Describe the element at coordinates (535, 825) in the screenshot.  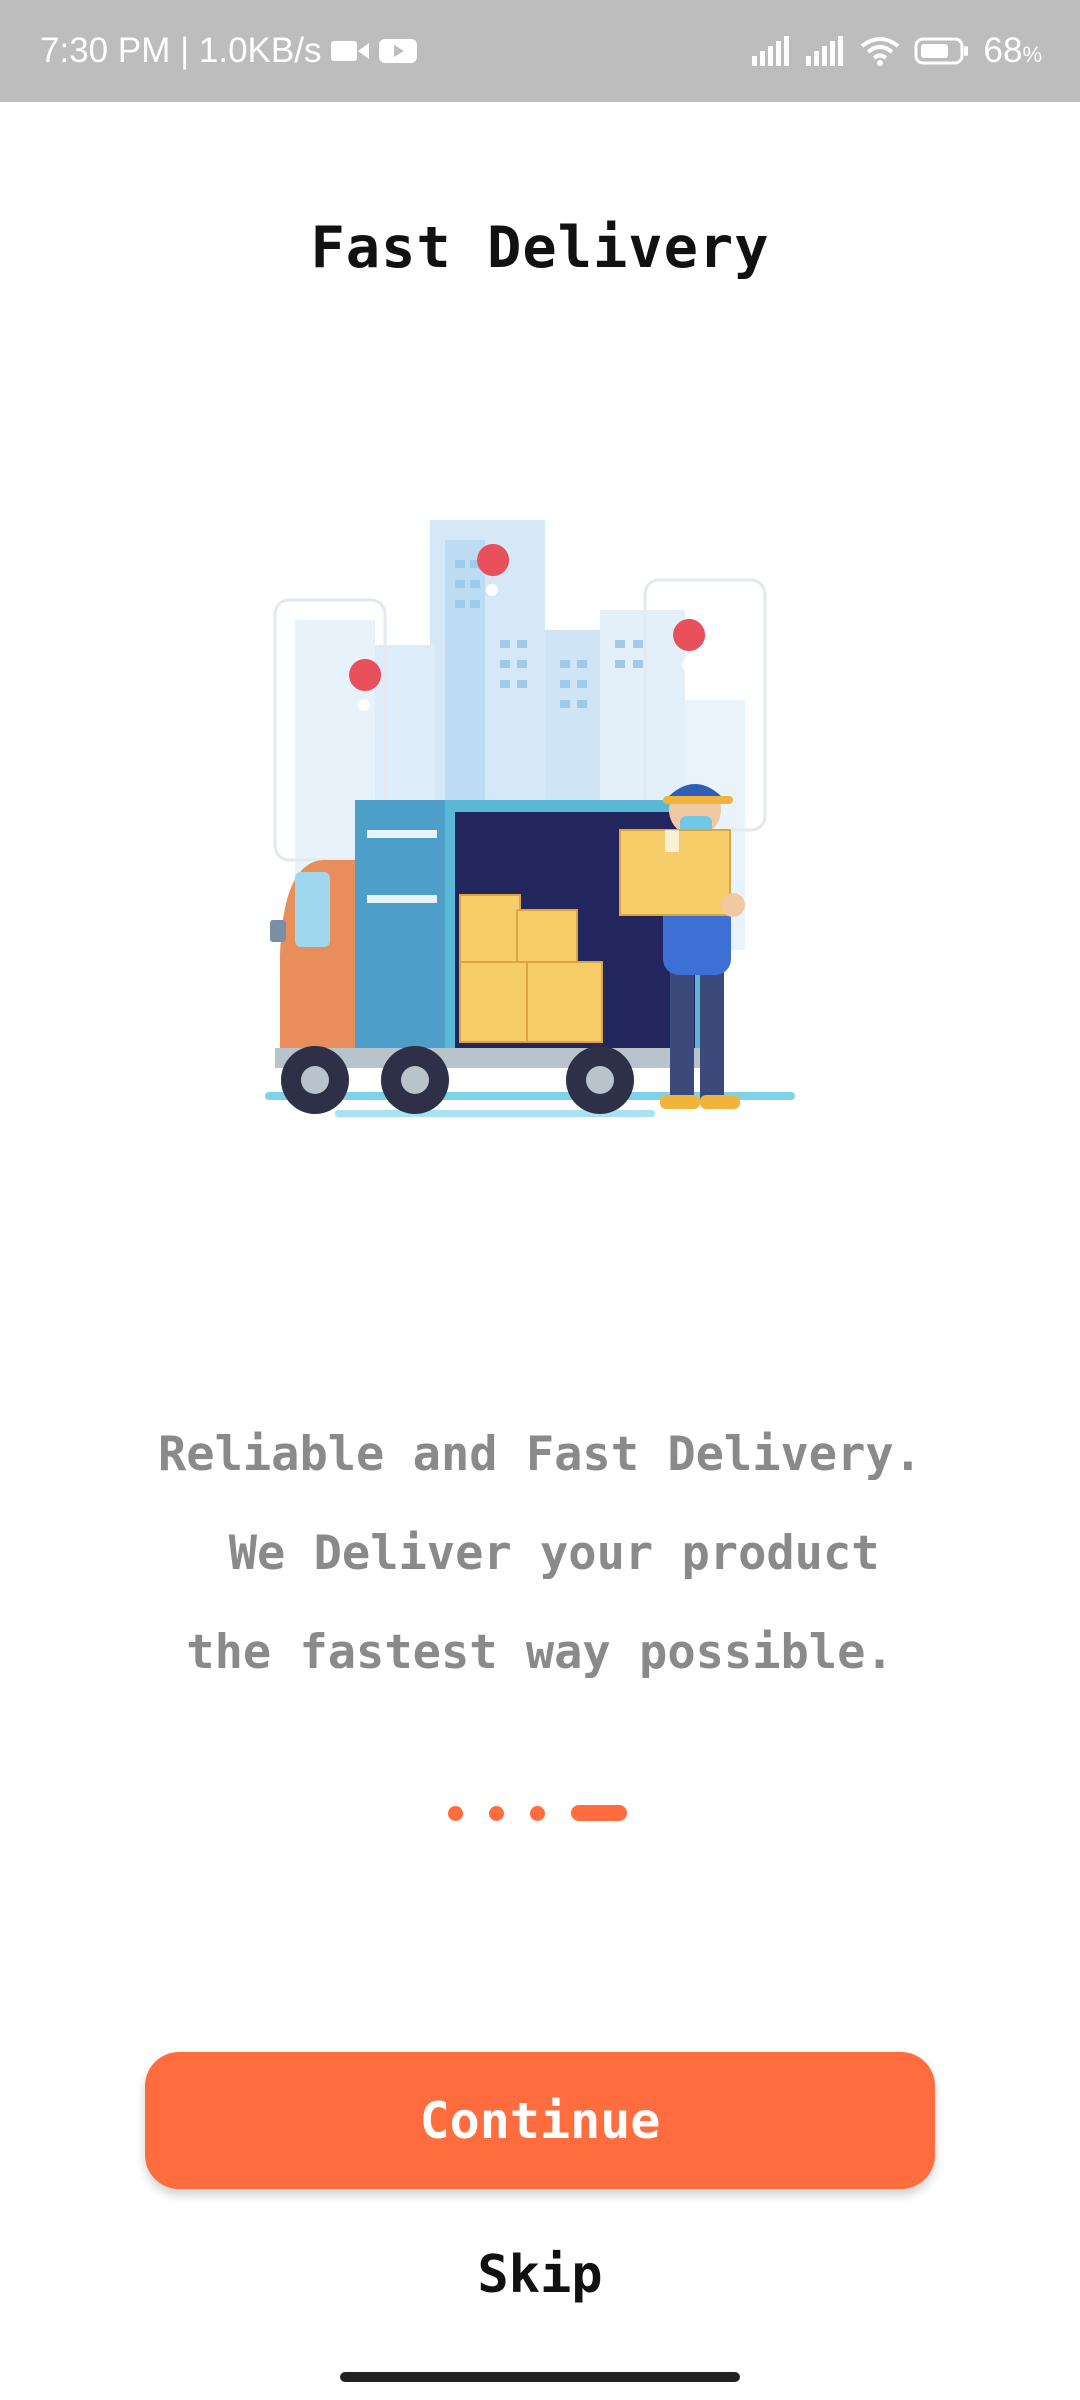
I see `delivery-truck-illustration` at that location.